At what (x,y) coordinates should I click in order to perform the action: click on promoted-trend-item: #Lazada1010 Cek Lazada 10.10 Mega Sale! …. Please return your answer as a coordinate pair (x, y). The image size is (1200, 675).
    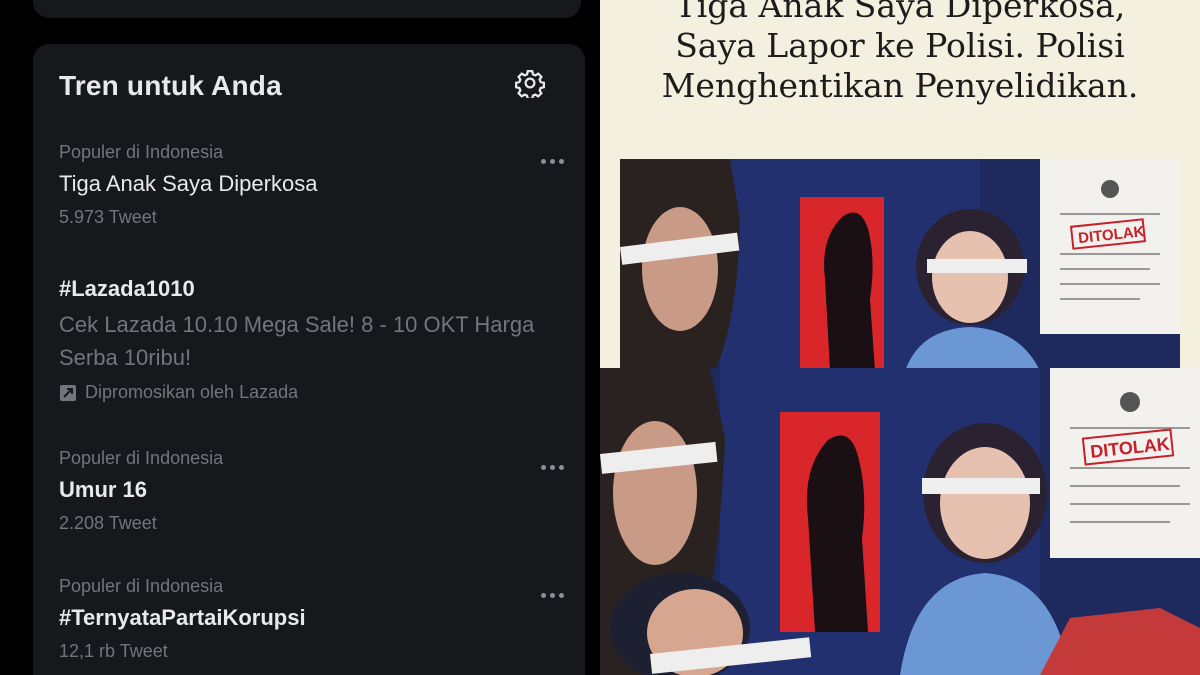
    Looking at the image, I should click on (314, 339).